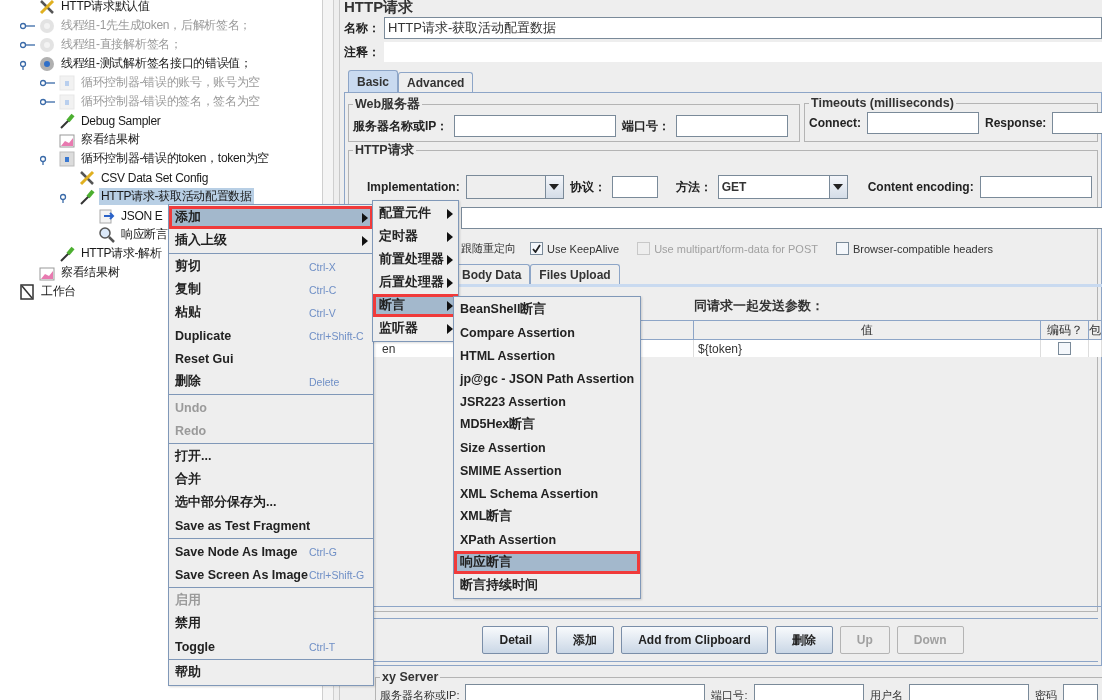  I want to click on menu-item: Save Screen As ImageCtrl+Shift-G, so click(271, 574).